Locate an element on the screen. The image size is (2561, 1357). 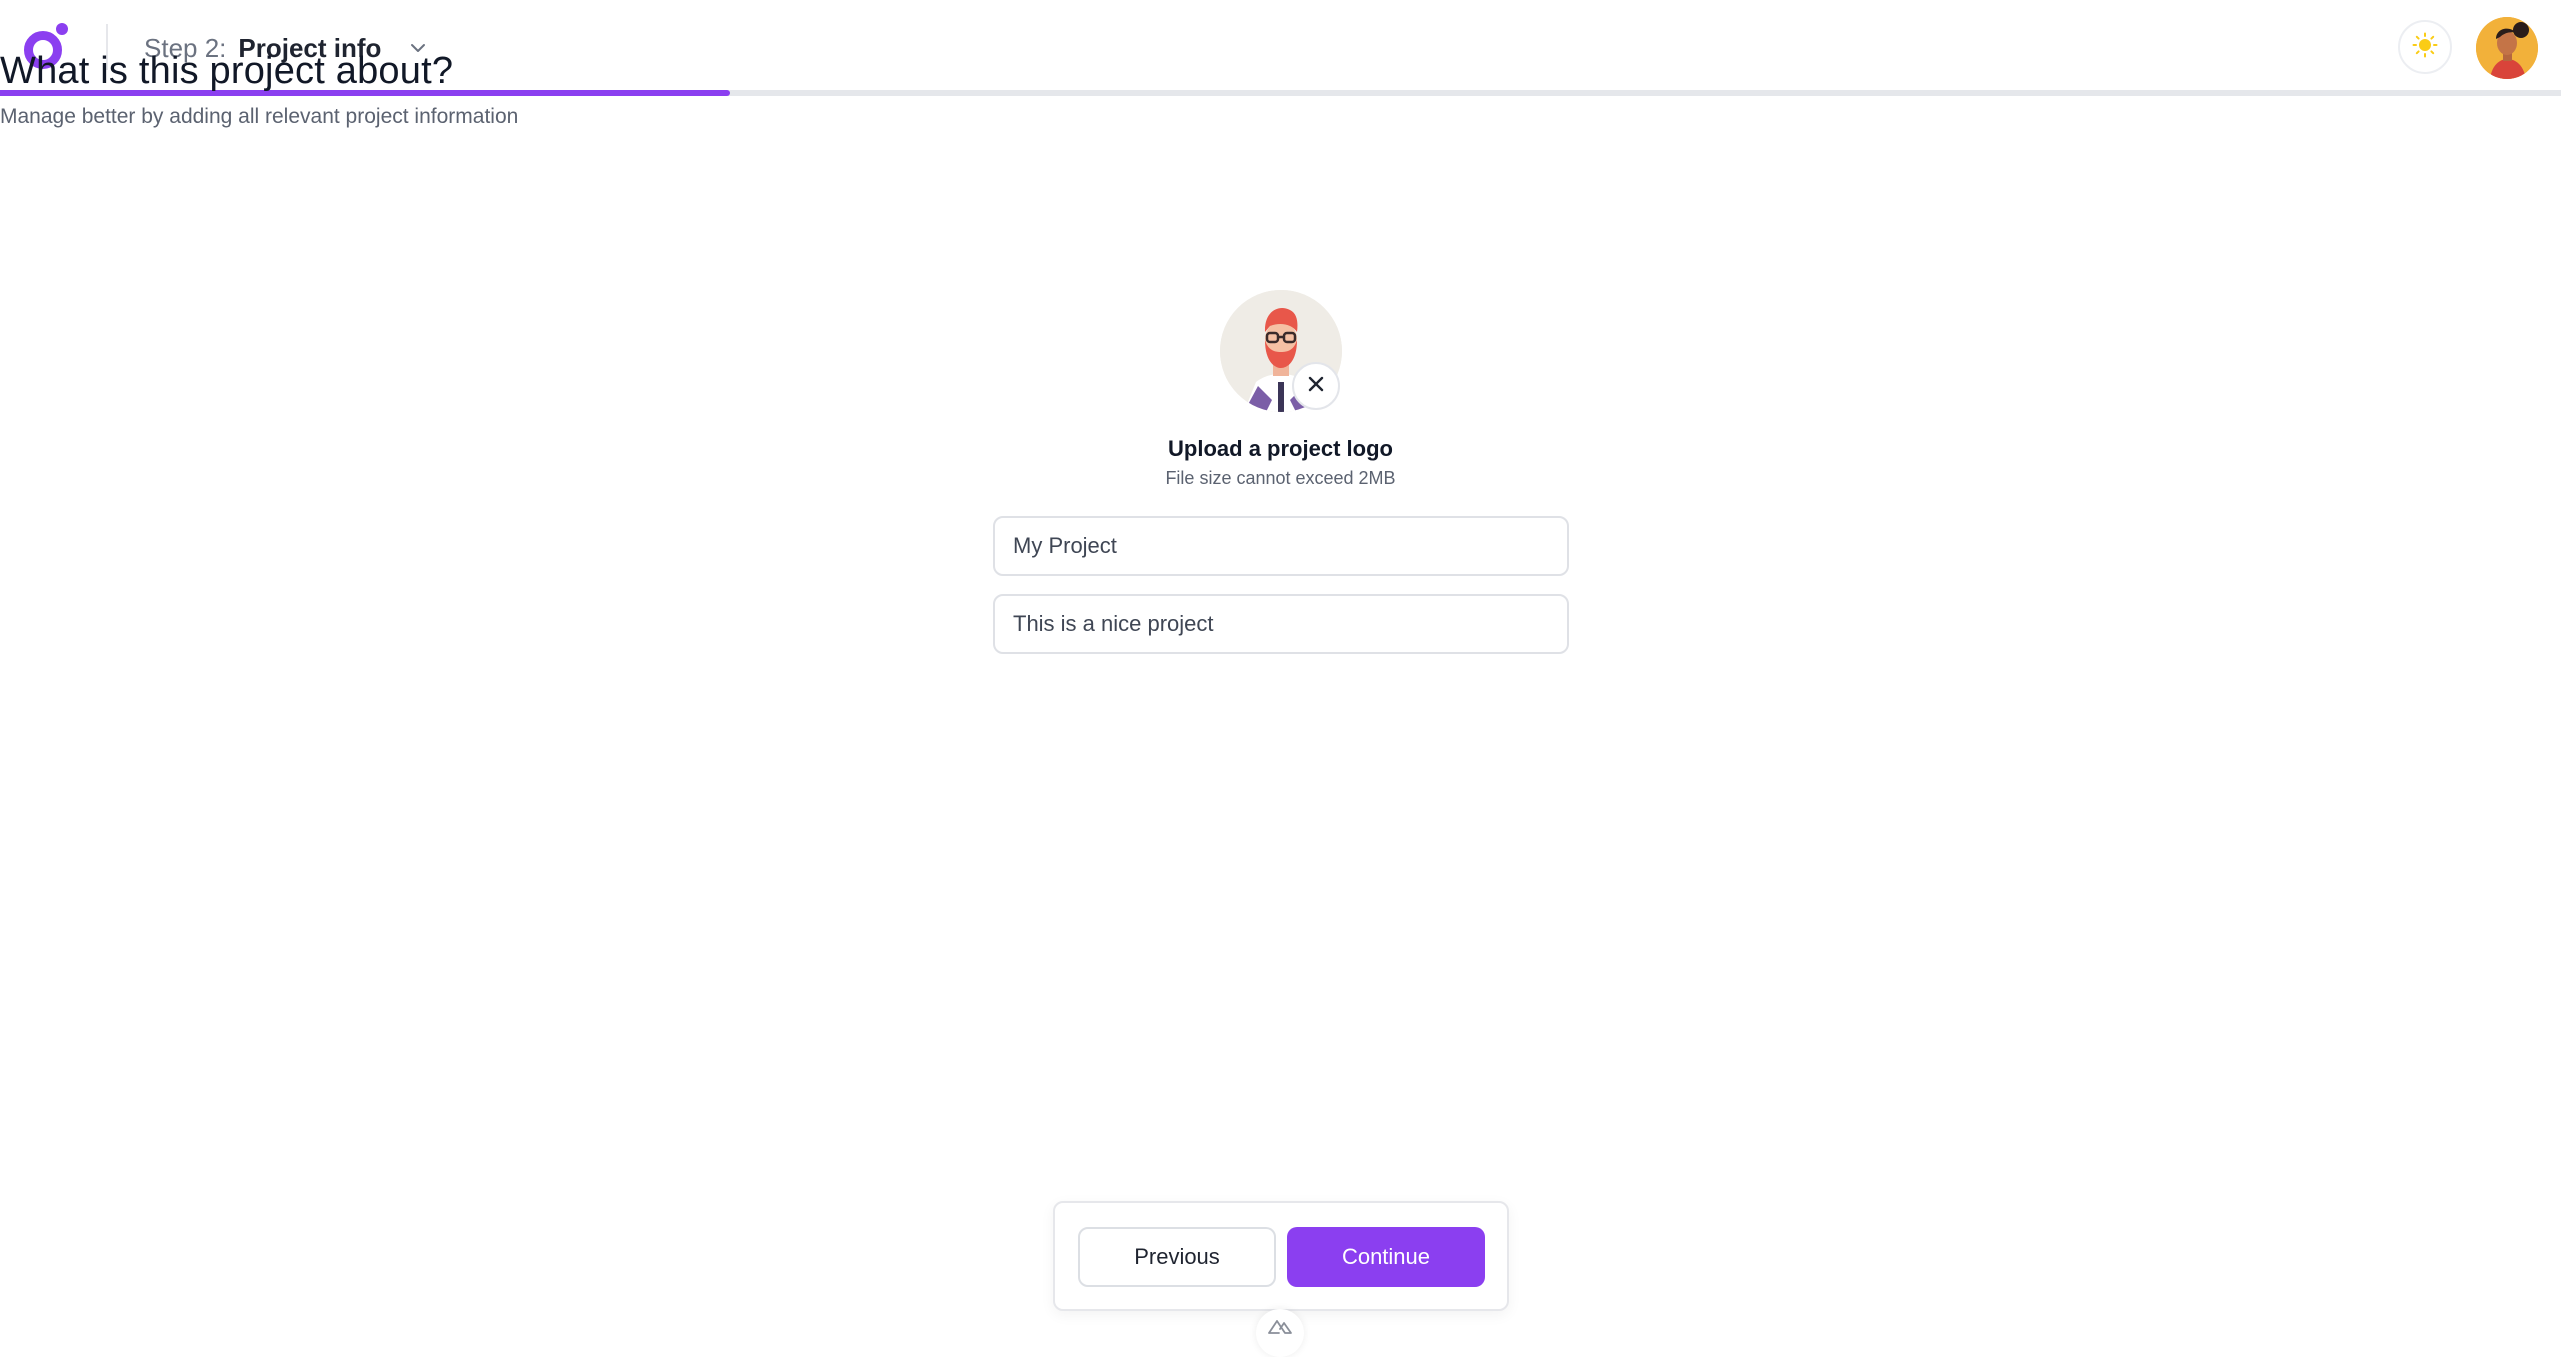
remove-logo-button is located at coordinates (1316, 386).